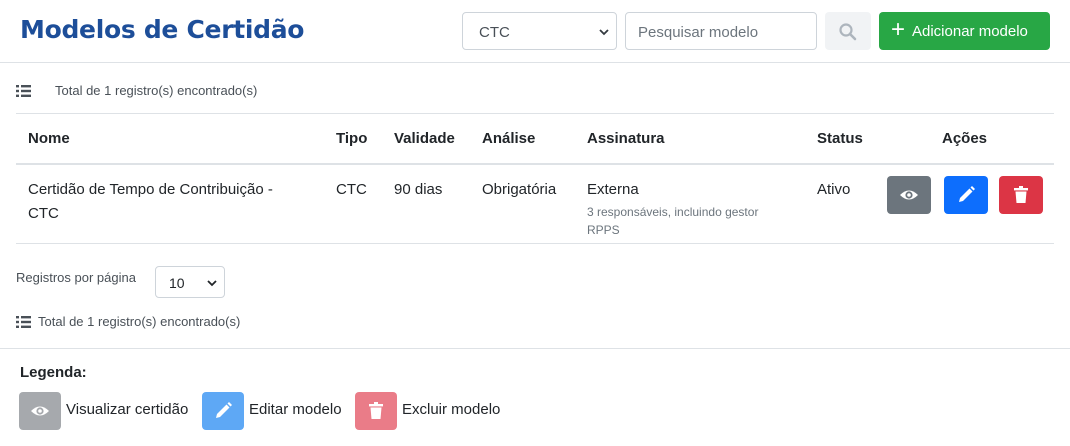  I want to click on add-model-button: + Adicionar modelo, so click(964, 31).